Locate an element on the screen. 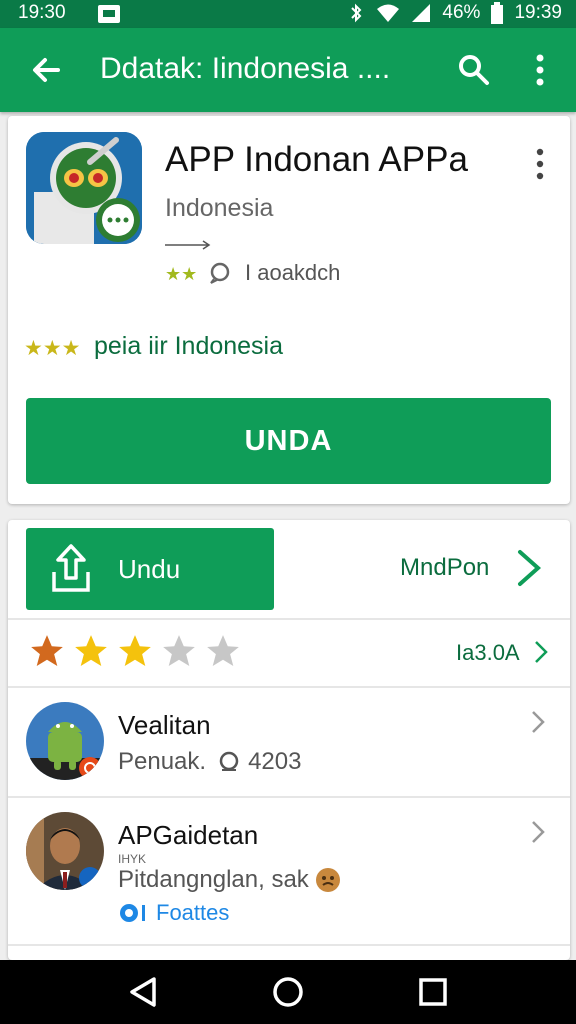 The height and width of the screenshot is (1024, 576). download-label: Undu is located at coordinates (149, 569).